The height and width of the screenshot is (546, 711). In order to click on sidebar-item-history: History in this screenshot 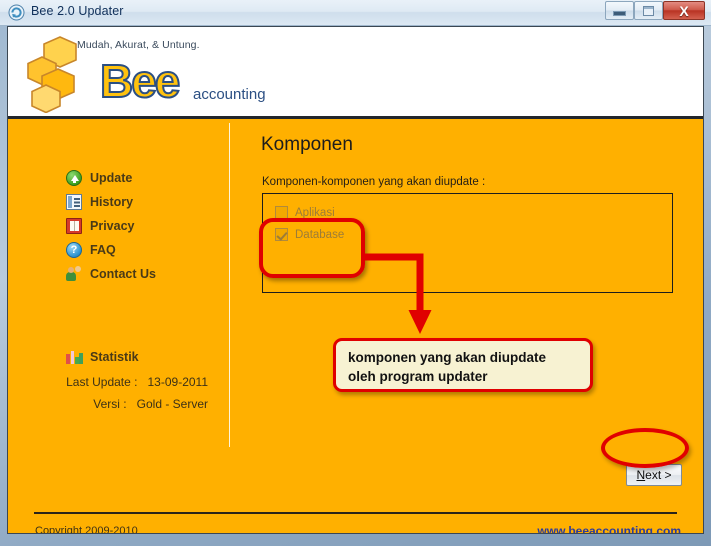, I will do `click(99, 202)`.